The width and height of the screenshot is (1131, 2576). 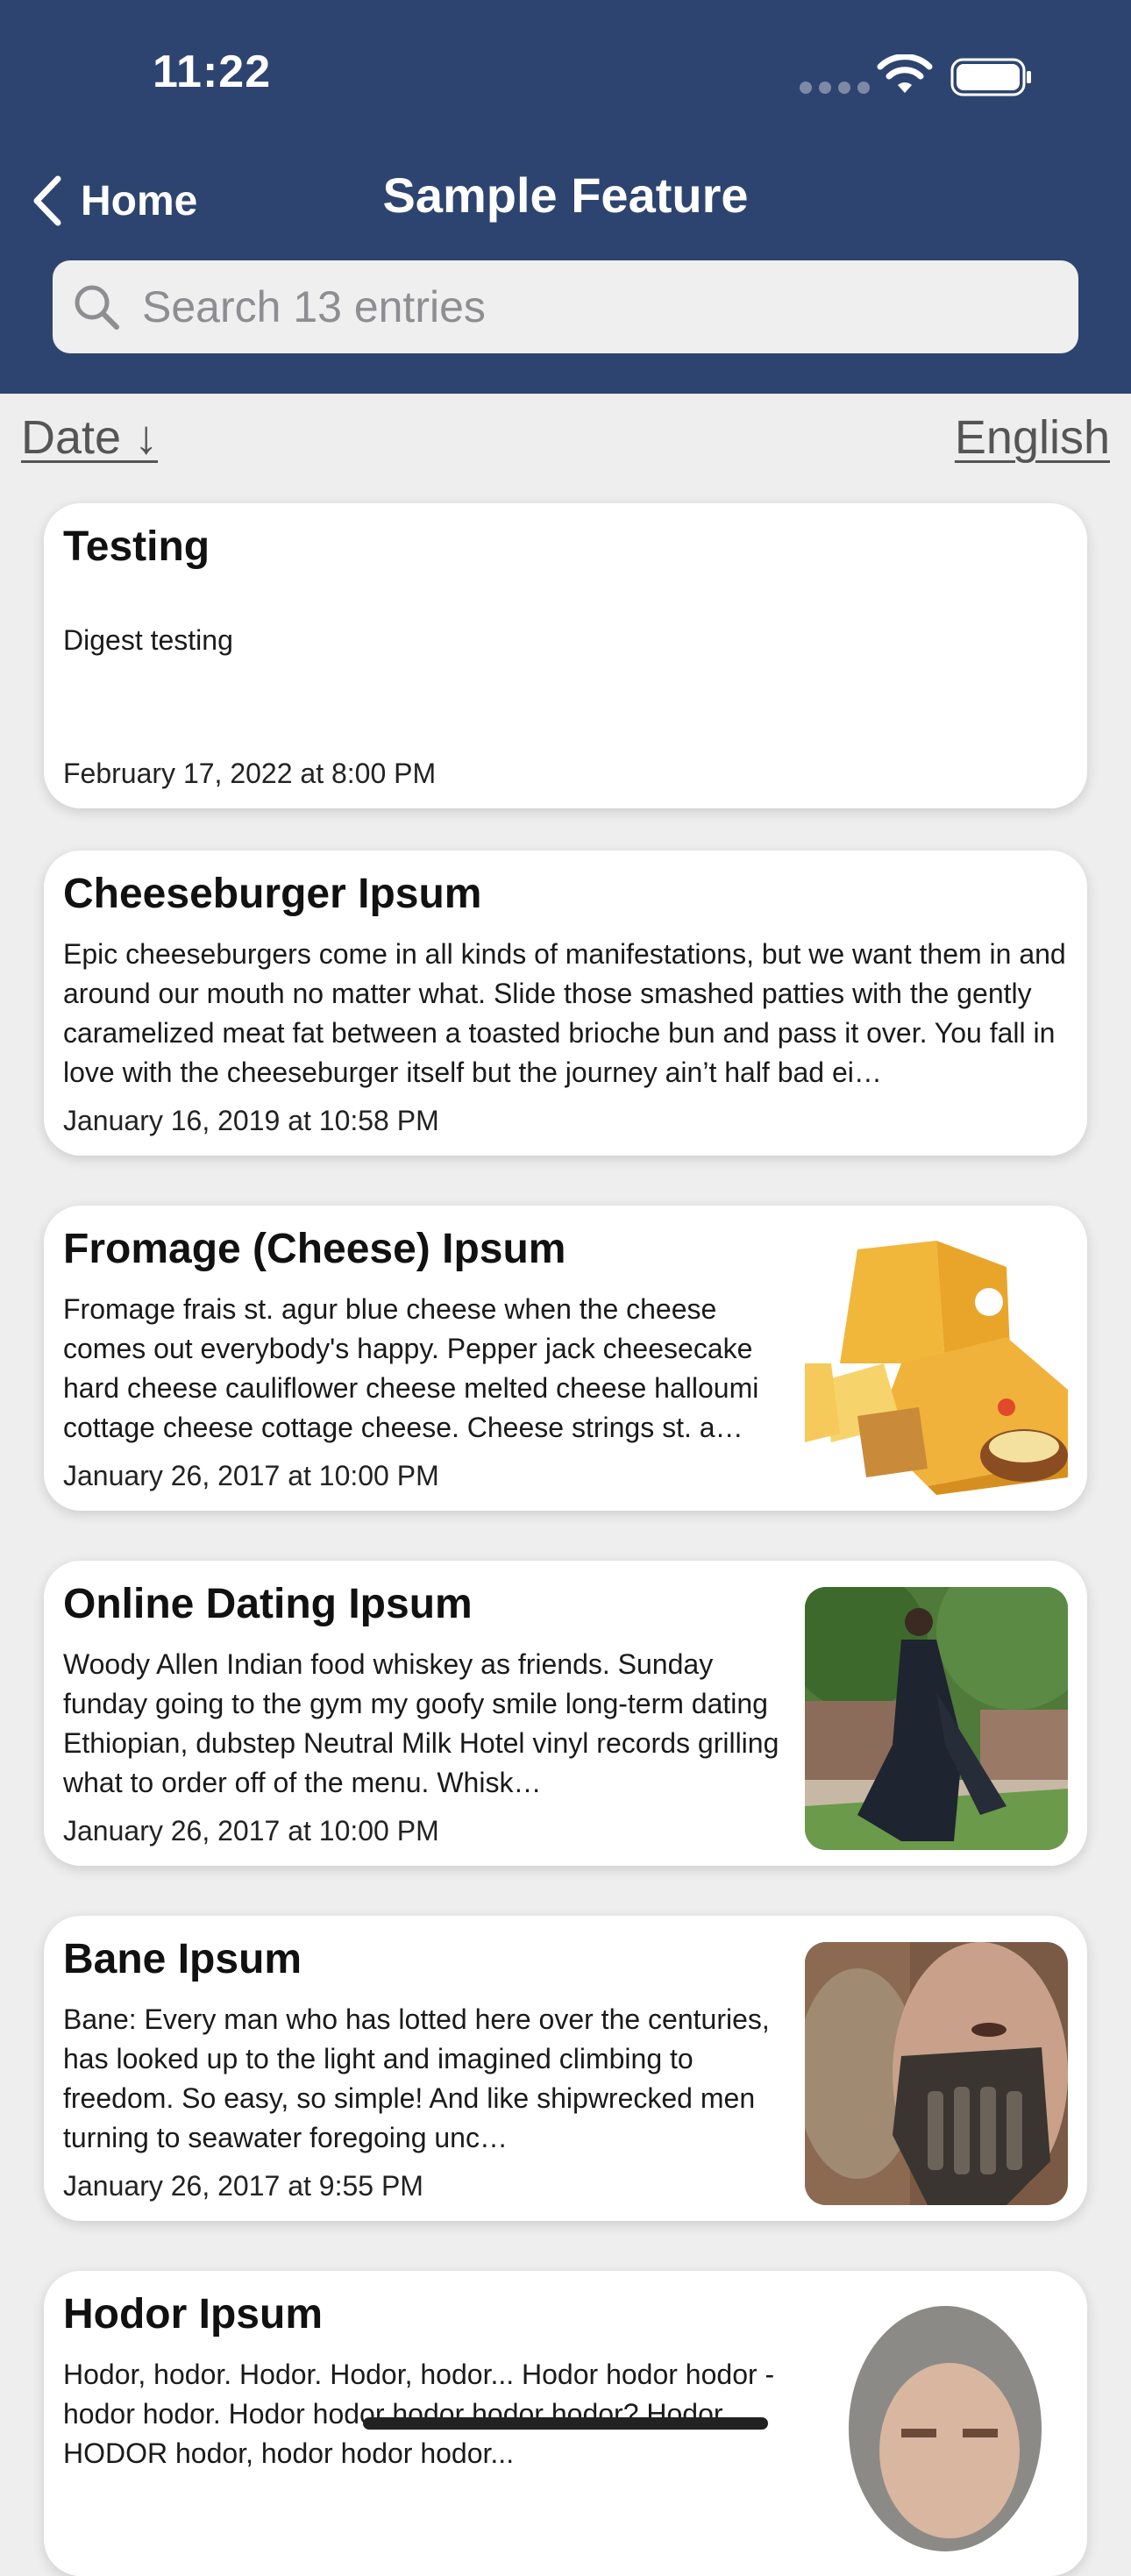 I want to click on hodor-portrait-image, so click(x=936, y=2428).